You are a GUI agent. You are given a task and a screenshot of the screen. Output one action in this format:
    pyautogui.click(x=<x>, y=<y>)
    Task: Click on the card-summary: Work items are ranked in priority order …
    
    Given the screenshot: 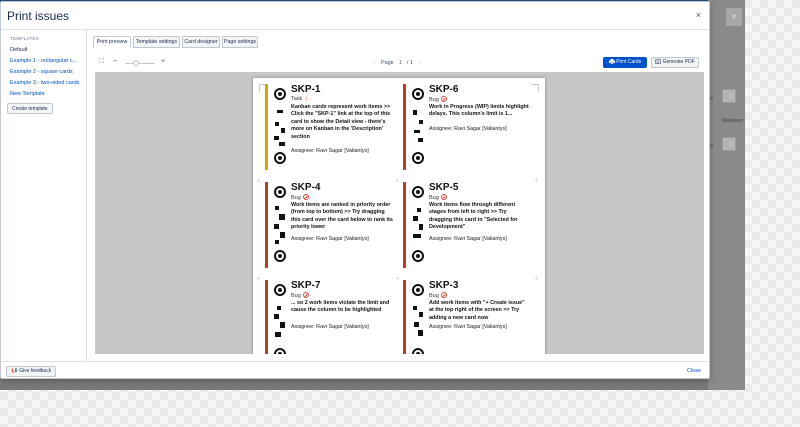 What is the action you would take?
    pyautogui.click(x=342, y=216)
    